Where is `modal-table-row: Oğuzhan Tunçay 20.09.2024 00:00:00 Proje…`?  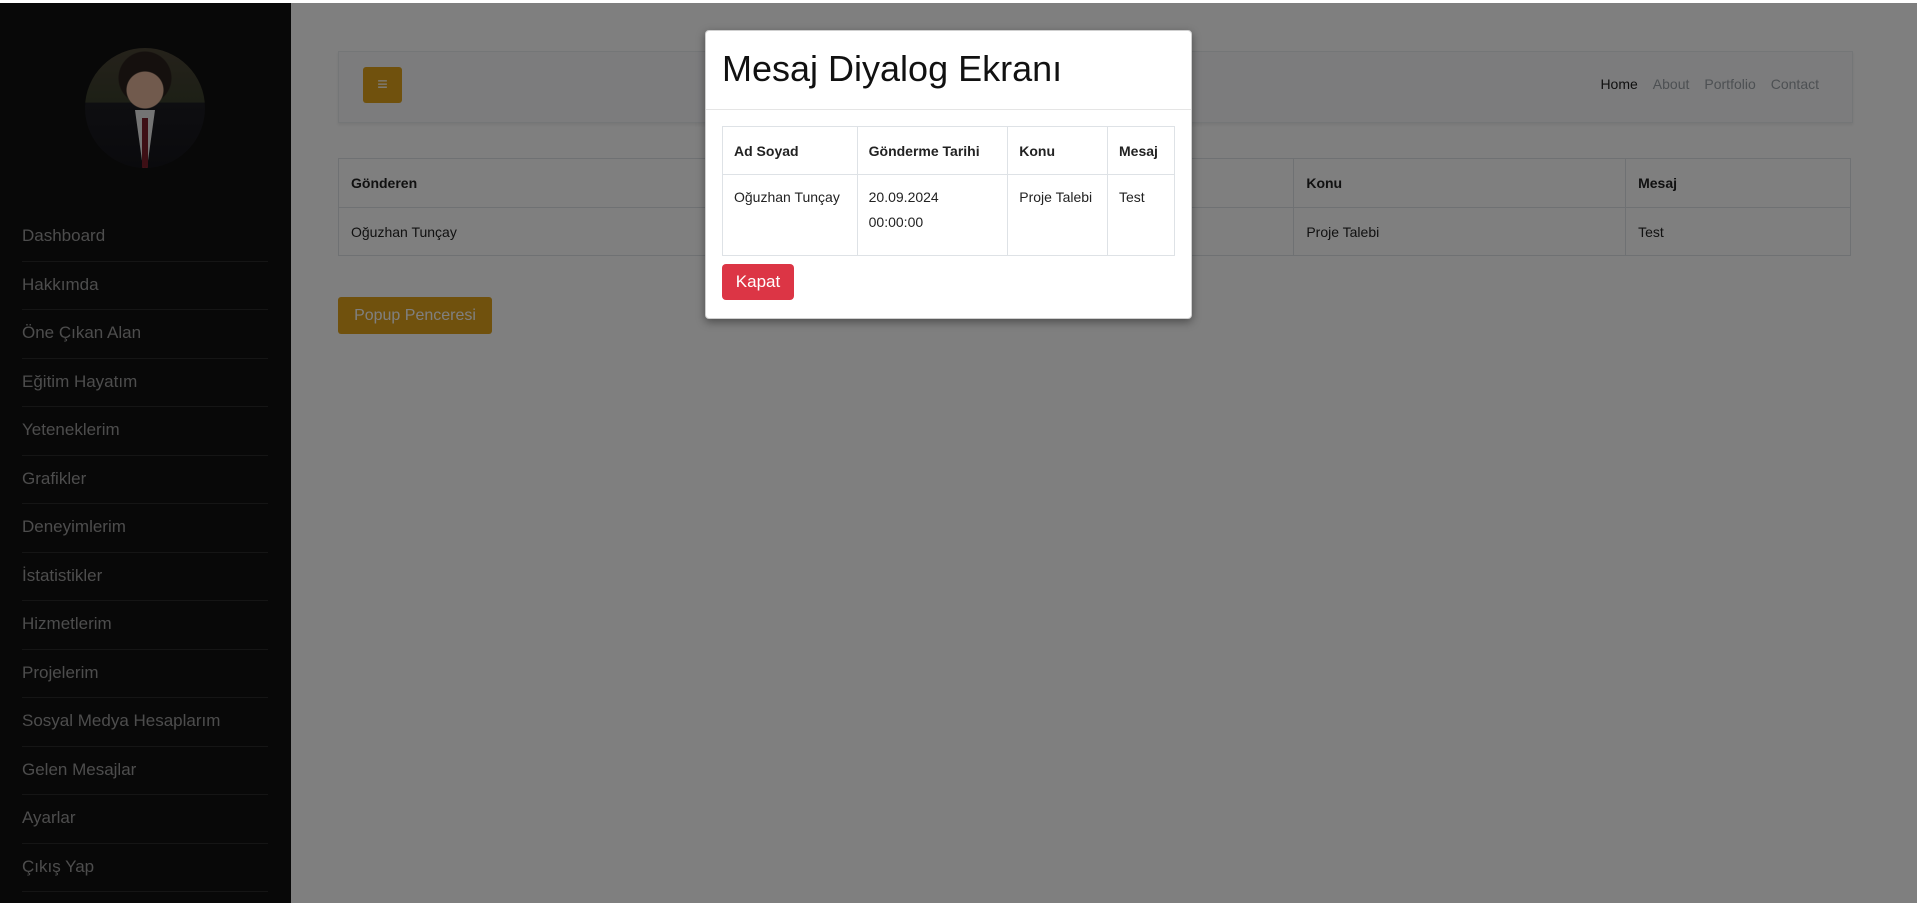
modal-table-row: Oğuzhan Tunçay 20.09.2024 00:00:00 Proje… is located at coordinates (948, 215).